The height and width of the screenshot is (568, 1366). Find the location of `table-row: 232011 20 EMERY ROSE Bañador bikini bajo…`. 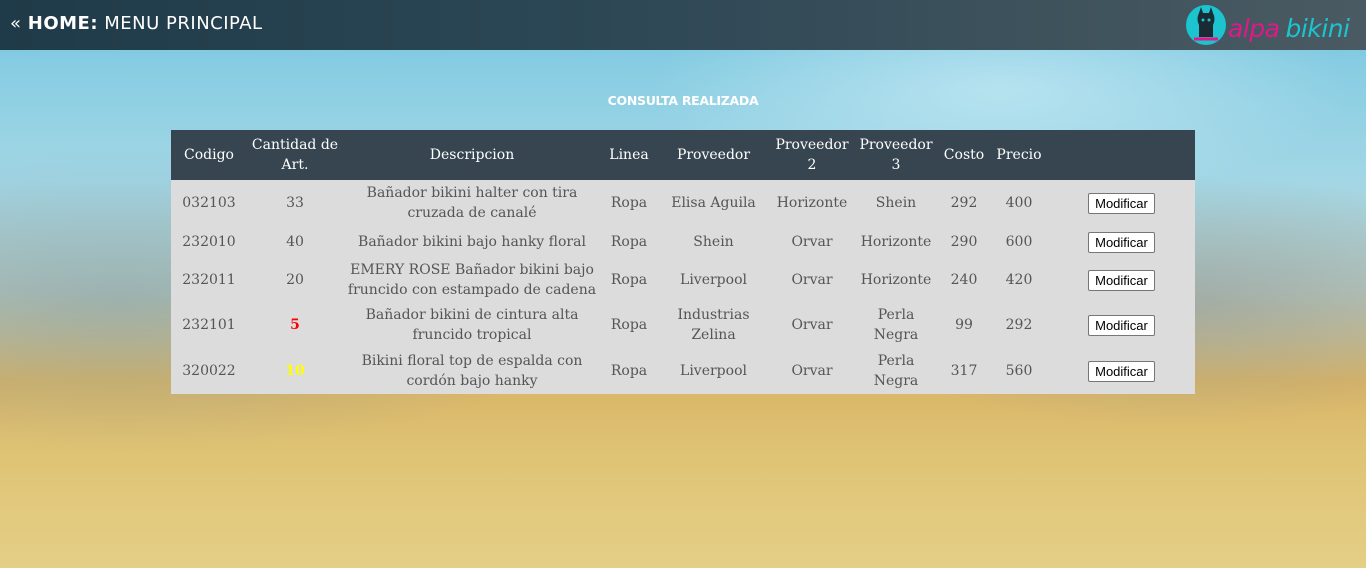

table-row: 232011 20 EMERY ROSE Bañador bikini bajo… is located at coordinates (683, 280).